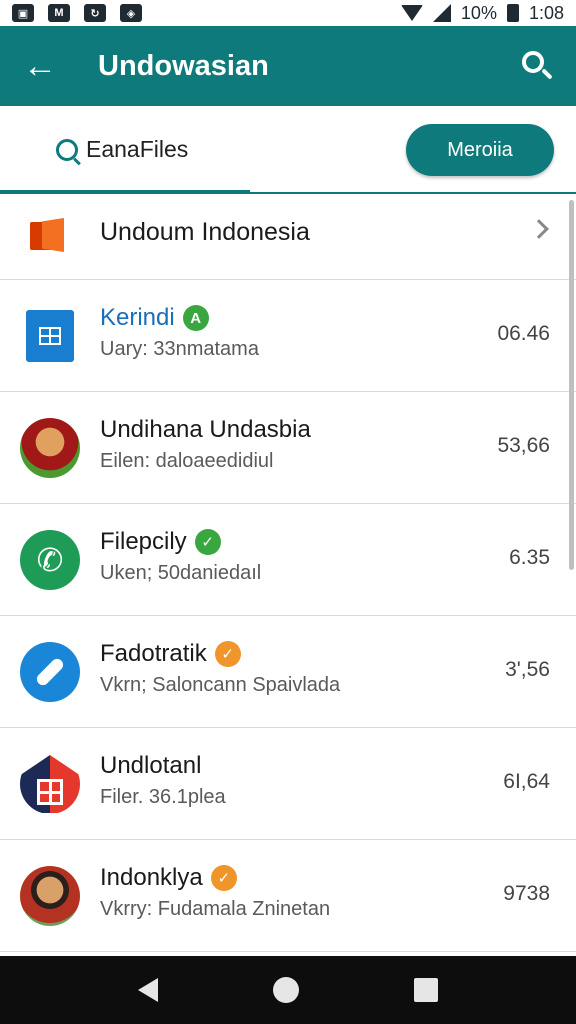 The image size is (576, 1024). I want to click on list-item-title-text: Indonklya, so click(151, 877).